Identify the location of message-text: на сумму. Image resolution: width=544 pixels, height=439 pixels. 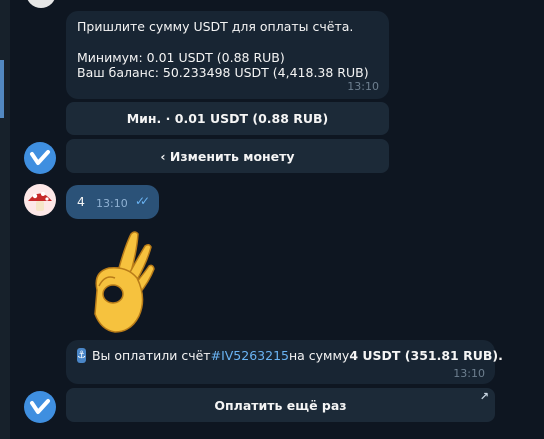
(319, 355).